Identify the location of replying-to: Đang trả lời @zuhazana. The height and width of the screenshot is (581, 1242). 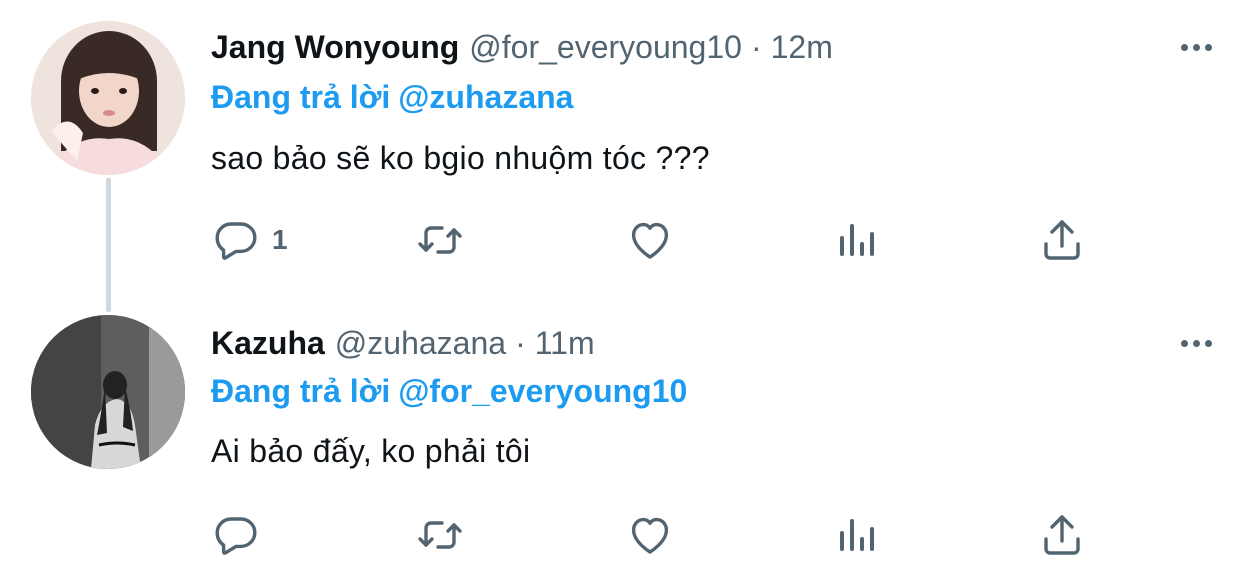
(392, 97).